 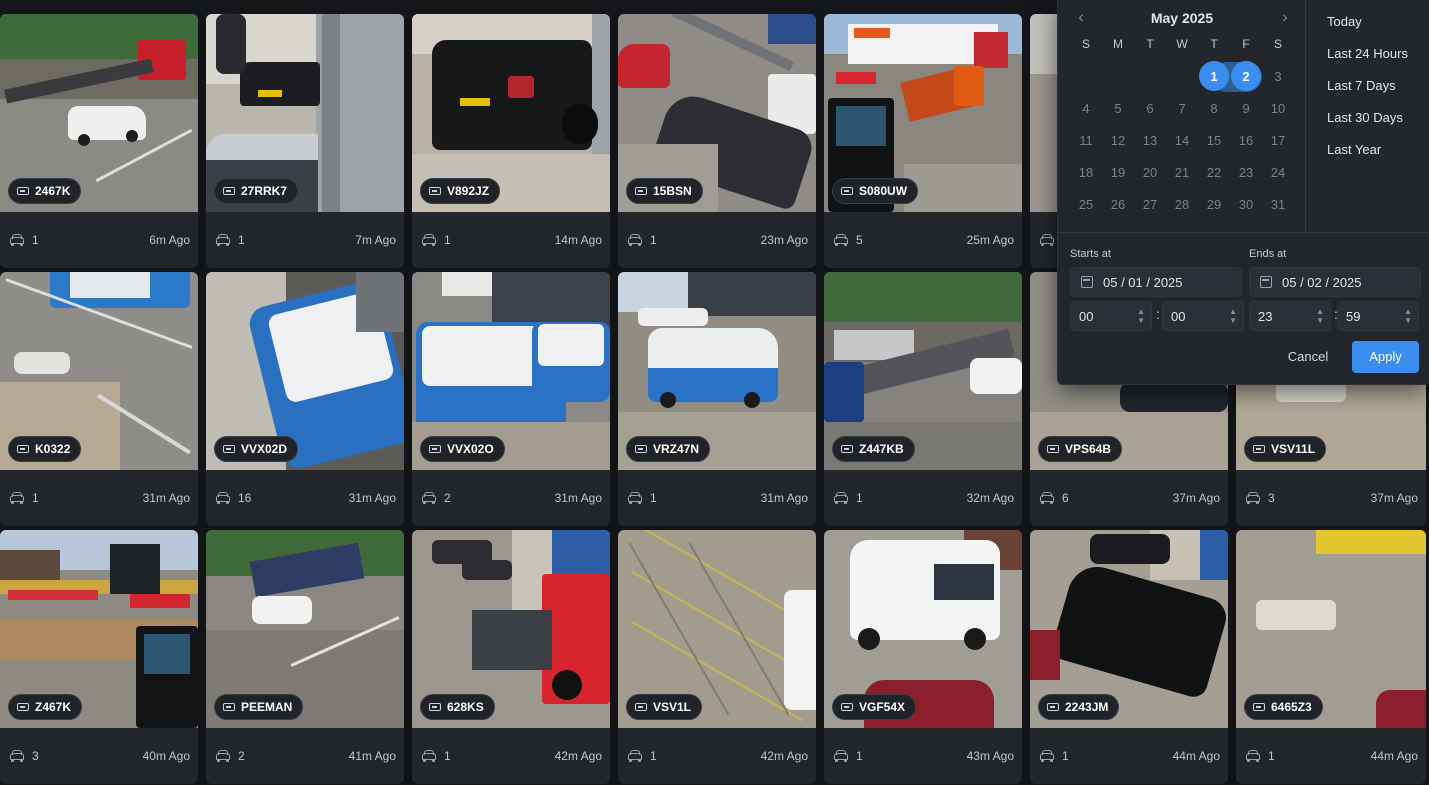 What do you see at coordinates (1203, 316) in the screenshot?
I see `start-minute-input: 00 ▲ ▼` at bounding box center [1203, 316].